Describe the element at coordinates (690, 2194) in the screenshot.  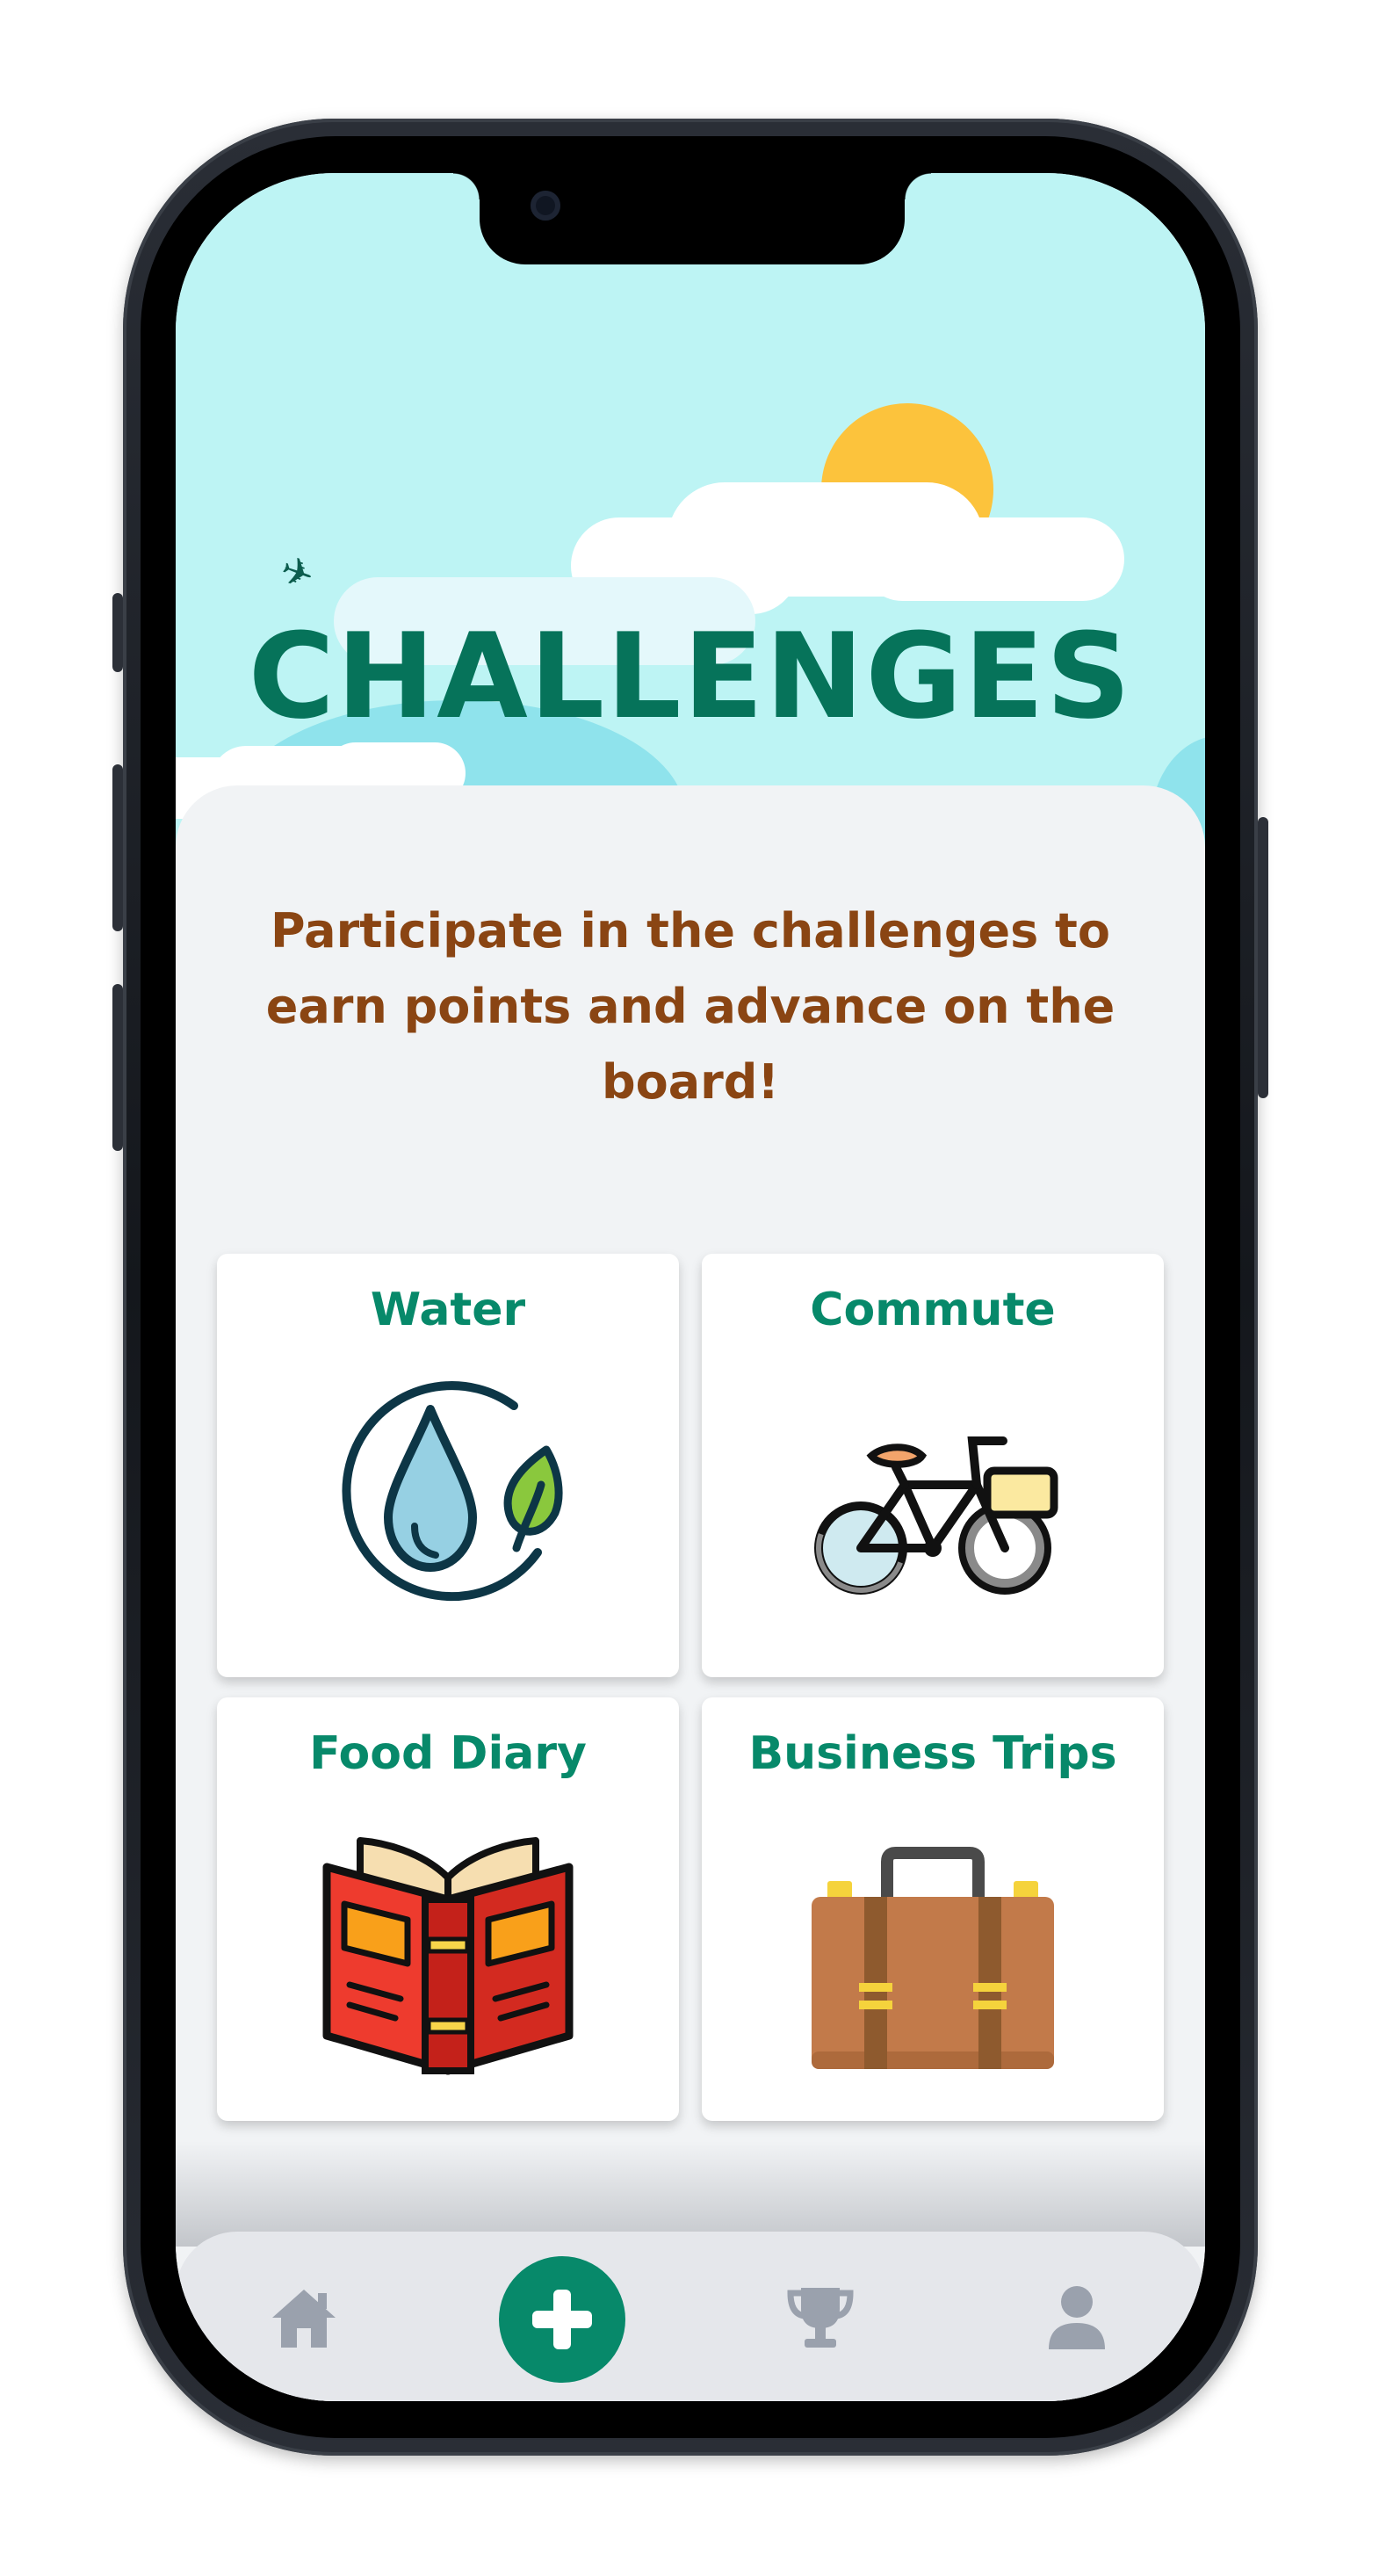
I see `tabbar-shadow` at that location.